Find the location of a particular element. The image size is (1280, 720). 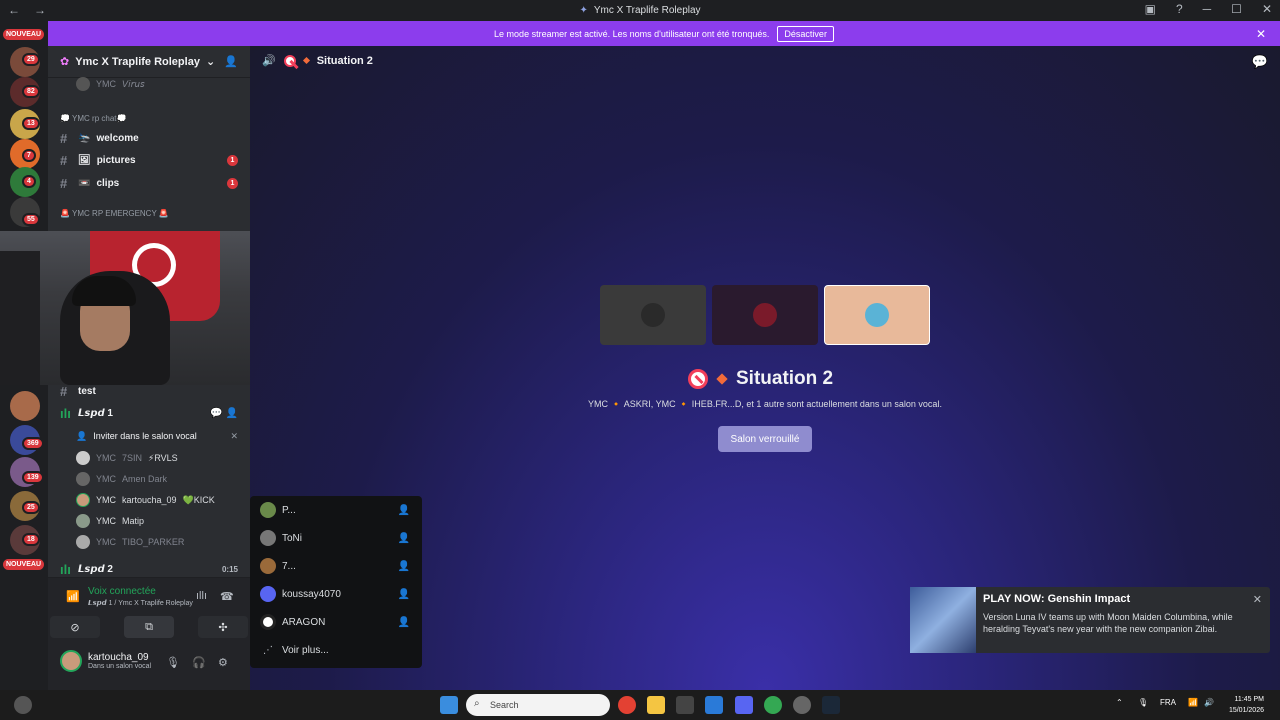

user-panel: kartoucha_09 Dans un salon vocal is located at coordinates (105, 661).